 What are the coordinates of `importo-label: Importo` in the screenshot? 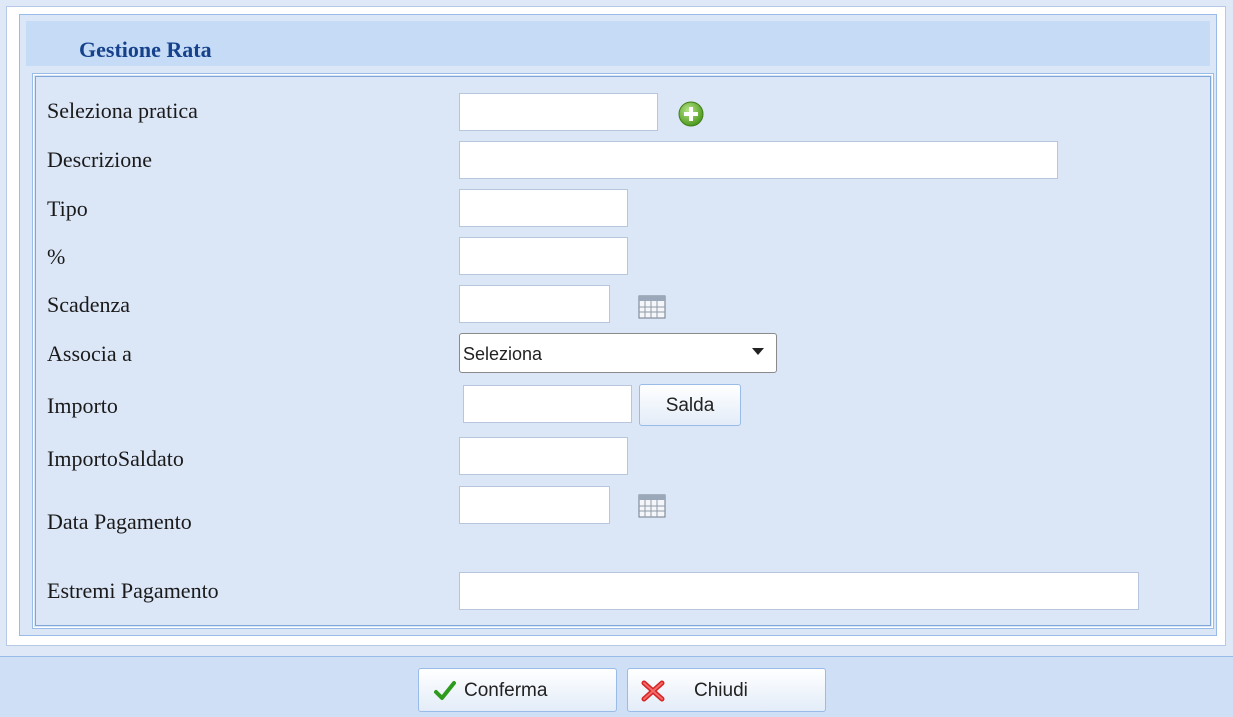 It's located at (82, 405).